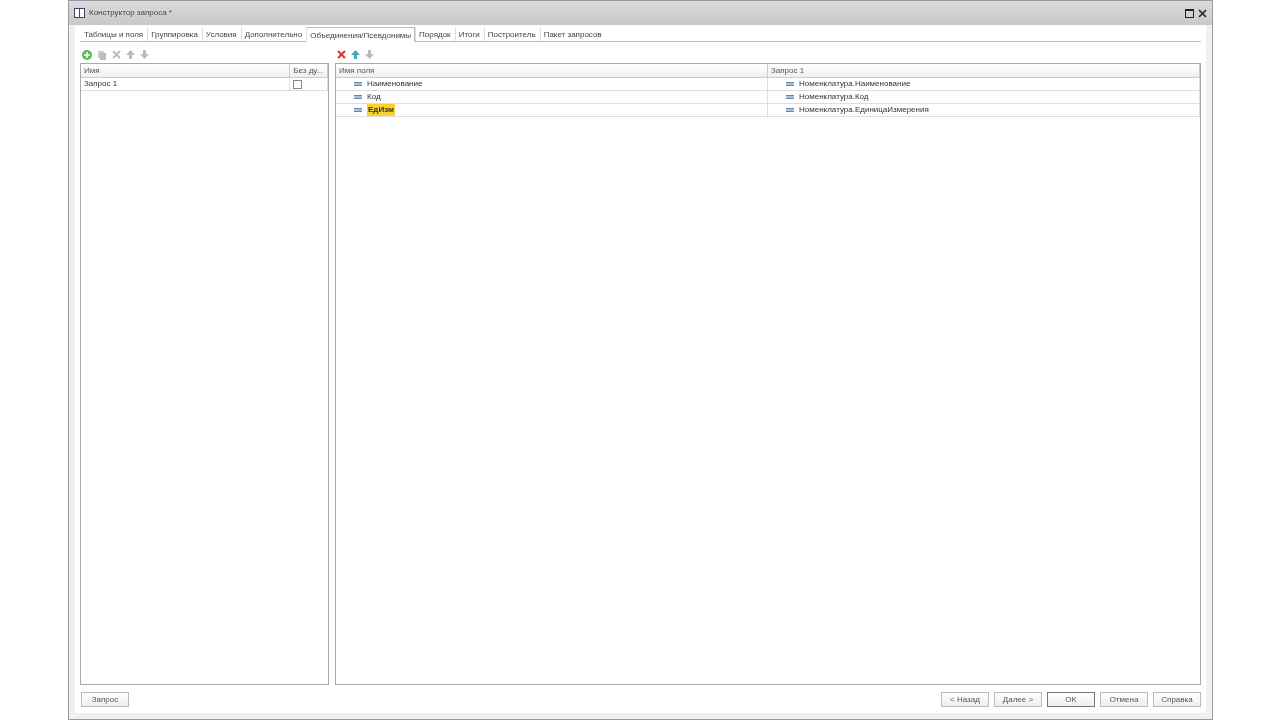 The image size is (1280, 720). What do you see at coordinates (552, 70) in the screenshot?
I see `column-header: Имя поля` at bounding box center [552, 70].